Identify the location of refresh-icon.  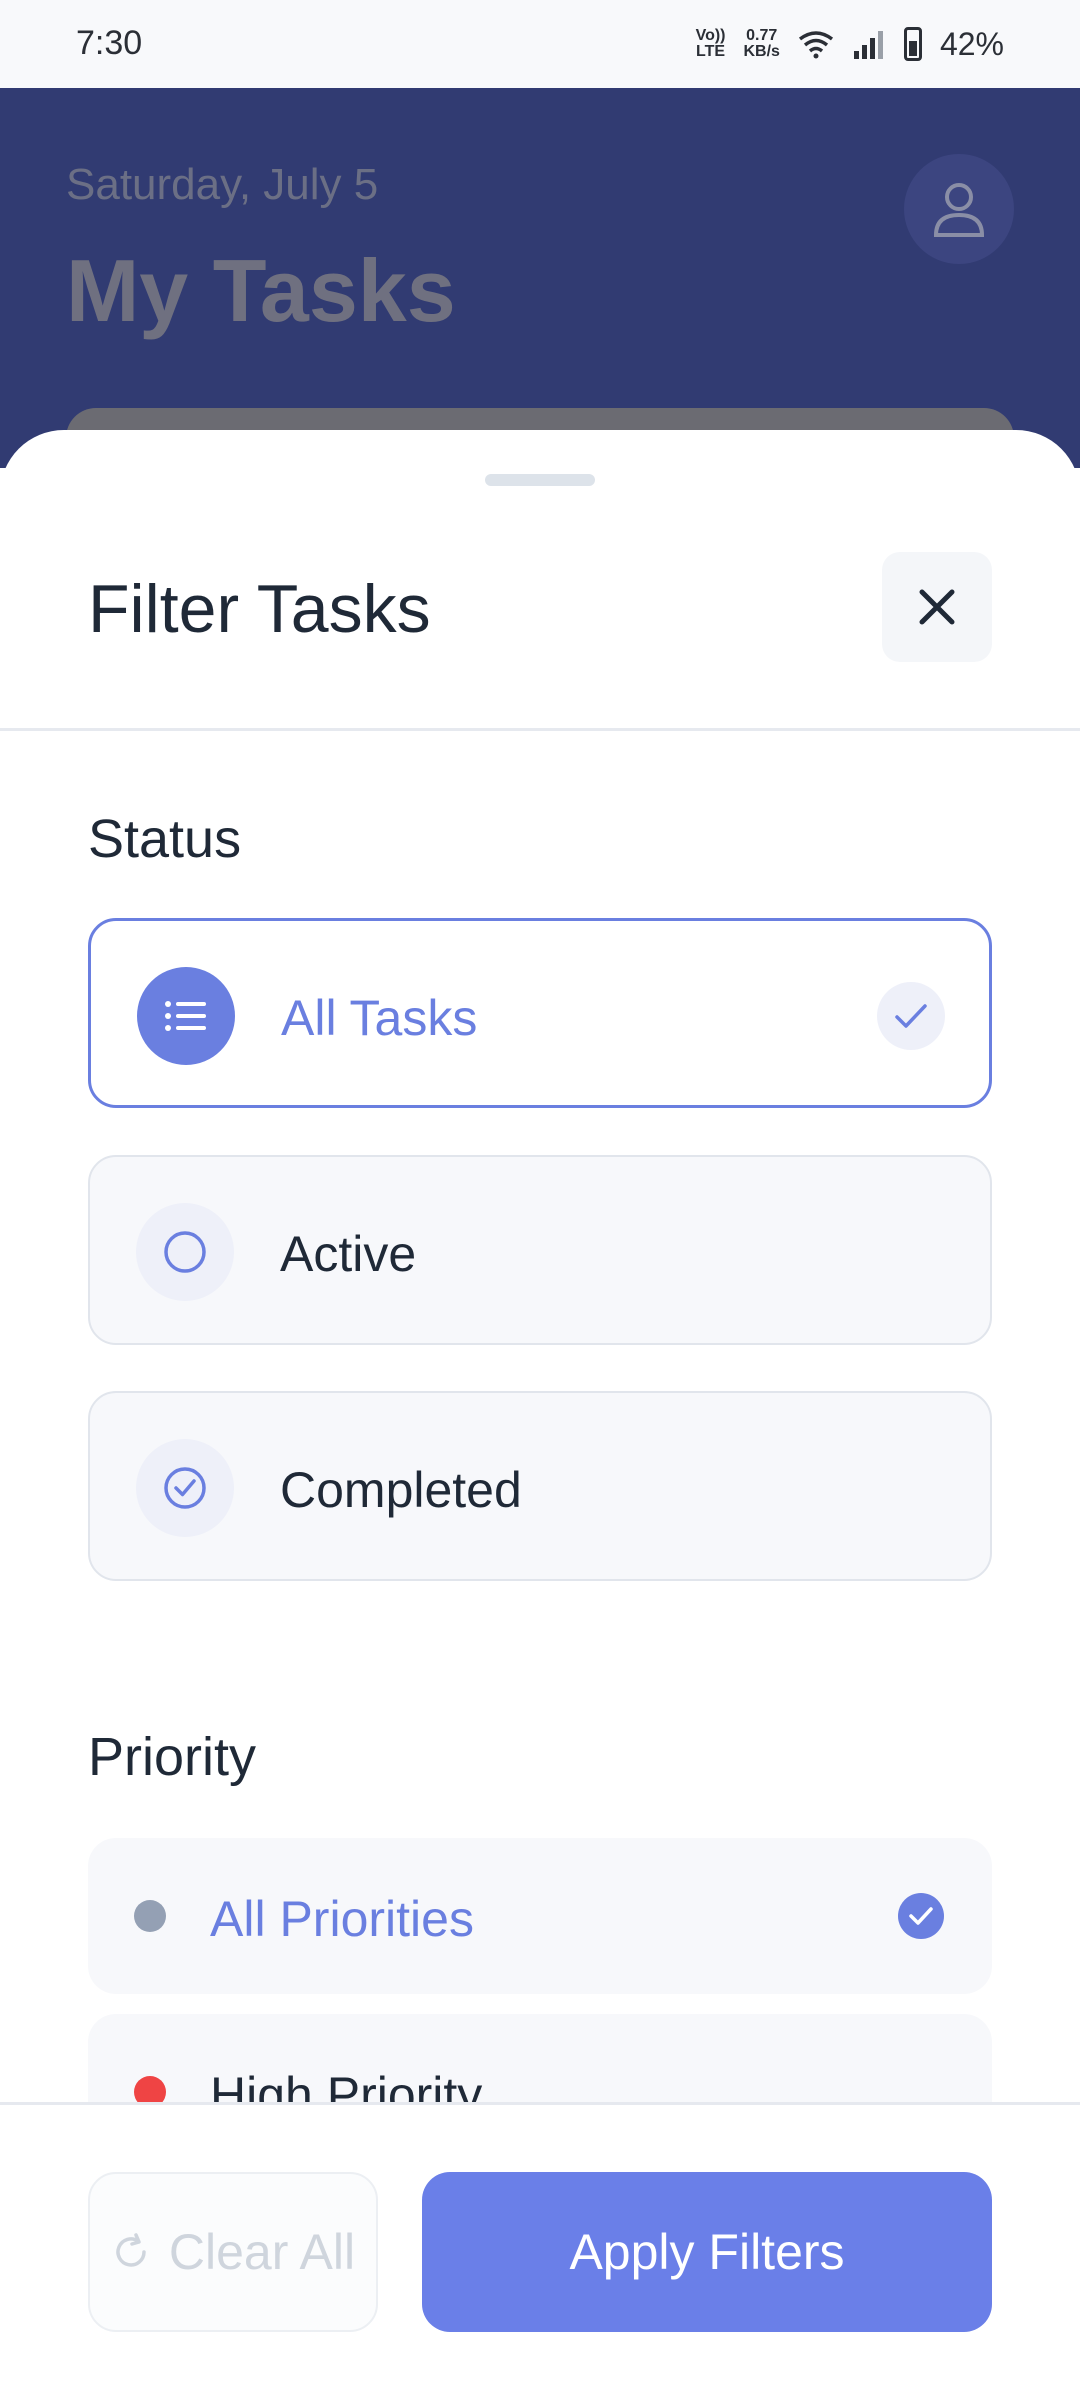
(131, 2250).